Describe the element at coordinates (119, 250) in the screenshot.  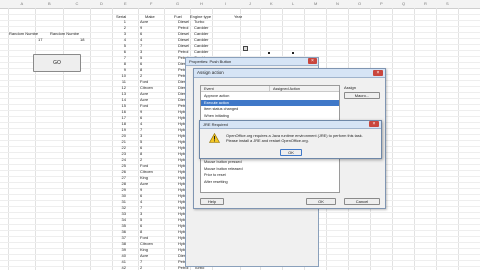
I see `table-cell: 39` at that location.